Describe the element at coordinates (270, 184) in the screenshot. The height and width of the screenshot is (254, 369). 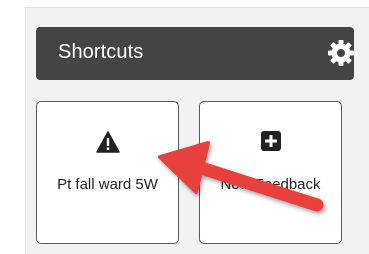
I see `tile-label: New Feedback` at that location.